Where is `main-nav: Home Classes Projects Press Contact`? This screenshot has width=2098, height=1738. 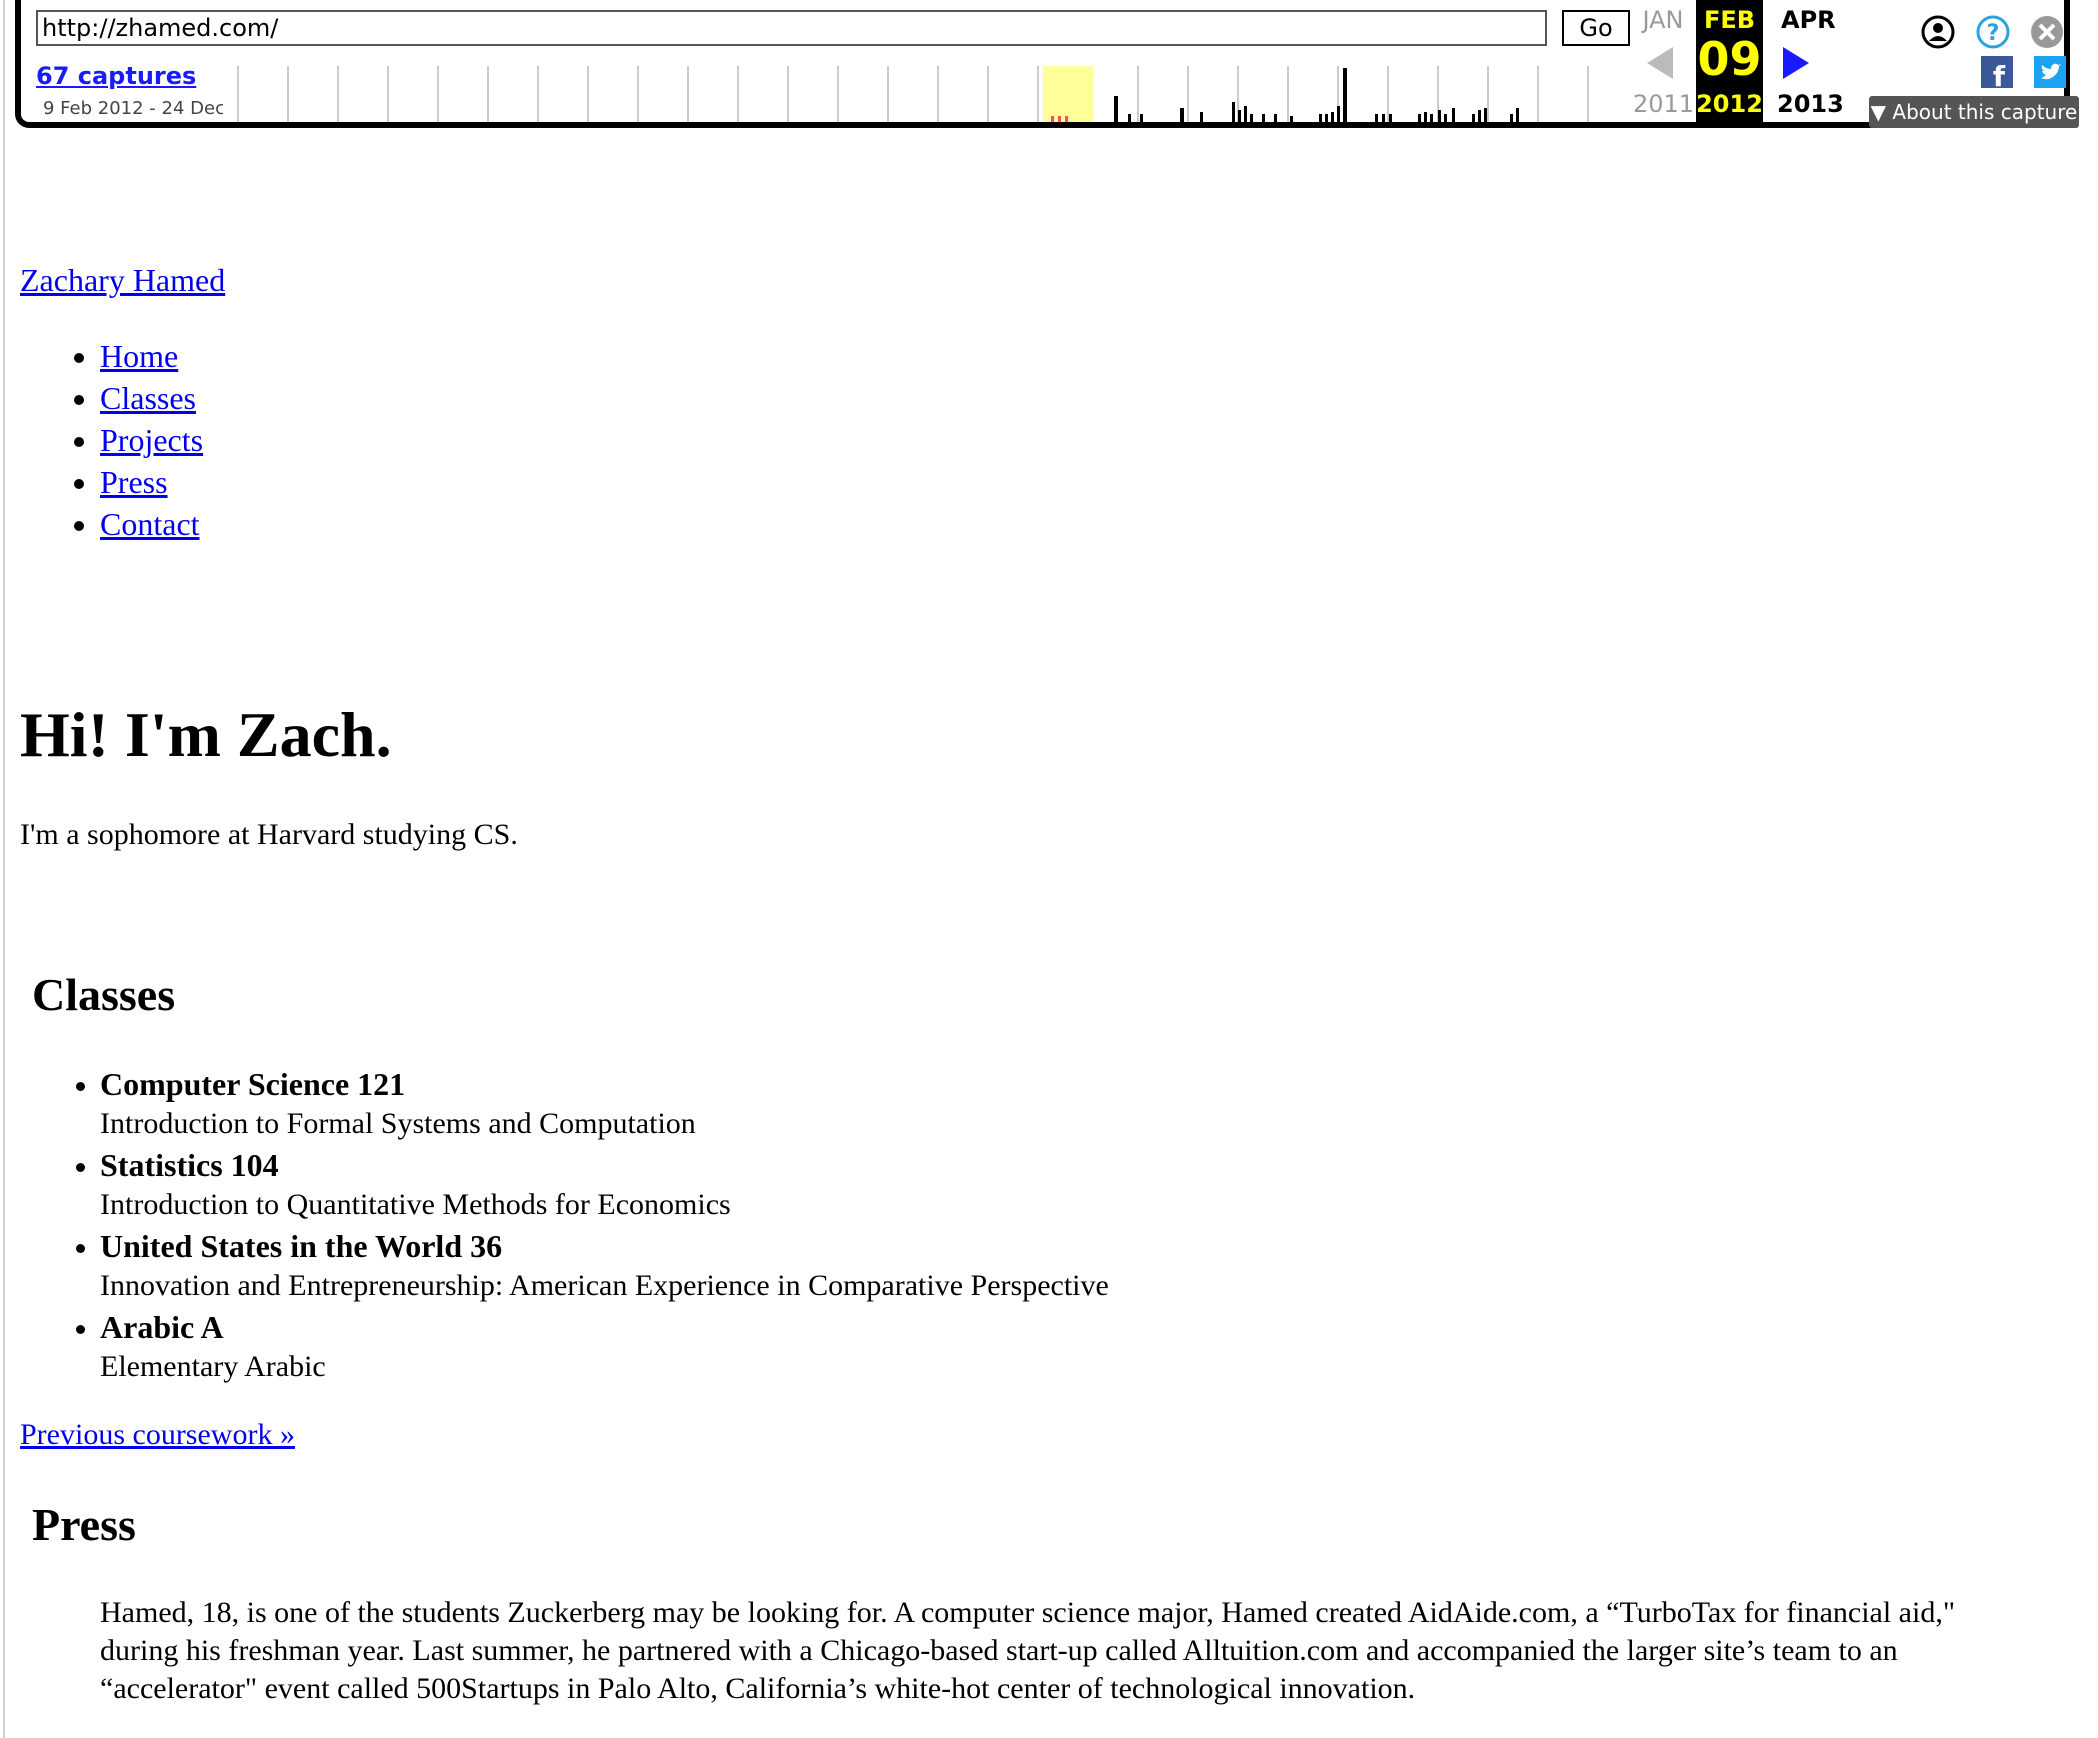
main-nav: Home Classes Projects Press Contact is located at coordinates (101, 440).